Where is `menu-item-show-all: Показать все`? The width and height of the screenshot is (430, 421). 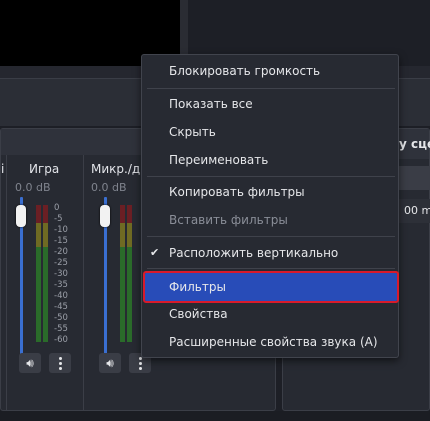 menu-item-show-all: Показать все is located at coordinates (270, 104).